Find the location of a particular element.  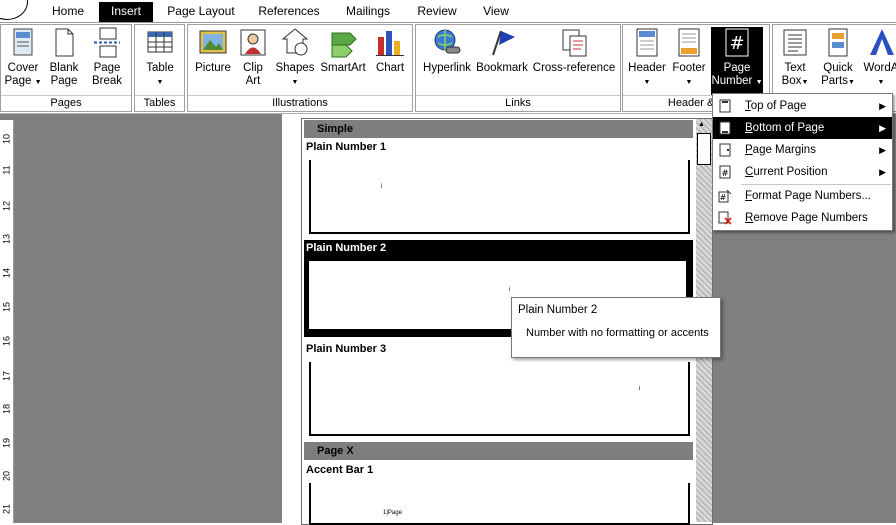

office-button is located at coordinates (14, 10).